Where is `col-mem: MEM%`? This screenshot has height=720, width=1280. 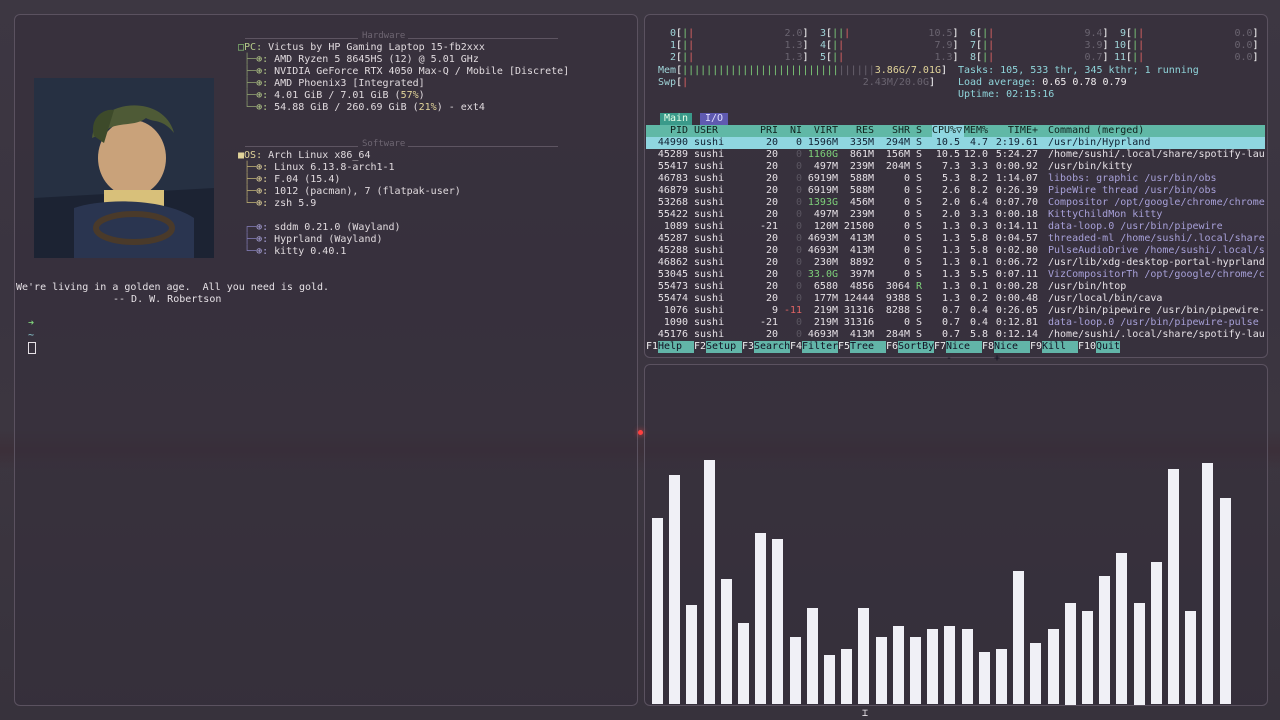
col-mem: MEM% is located at coordinates (975, 131).